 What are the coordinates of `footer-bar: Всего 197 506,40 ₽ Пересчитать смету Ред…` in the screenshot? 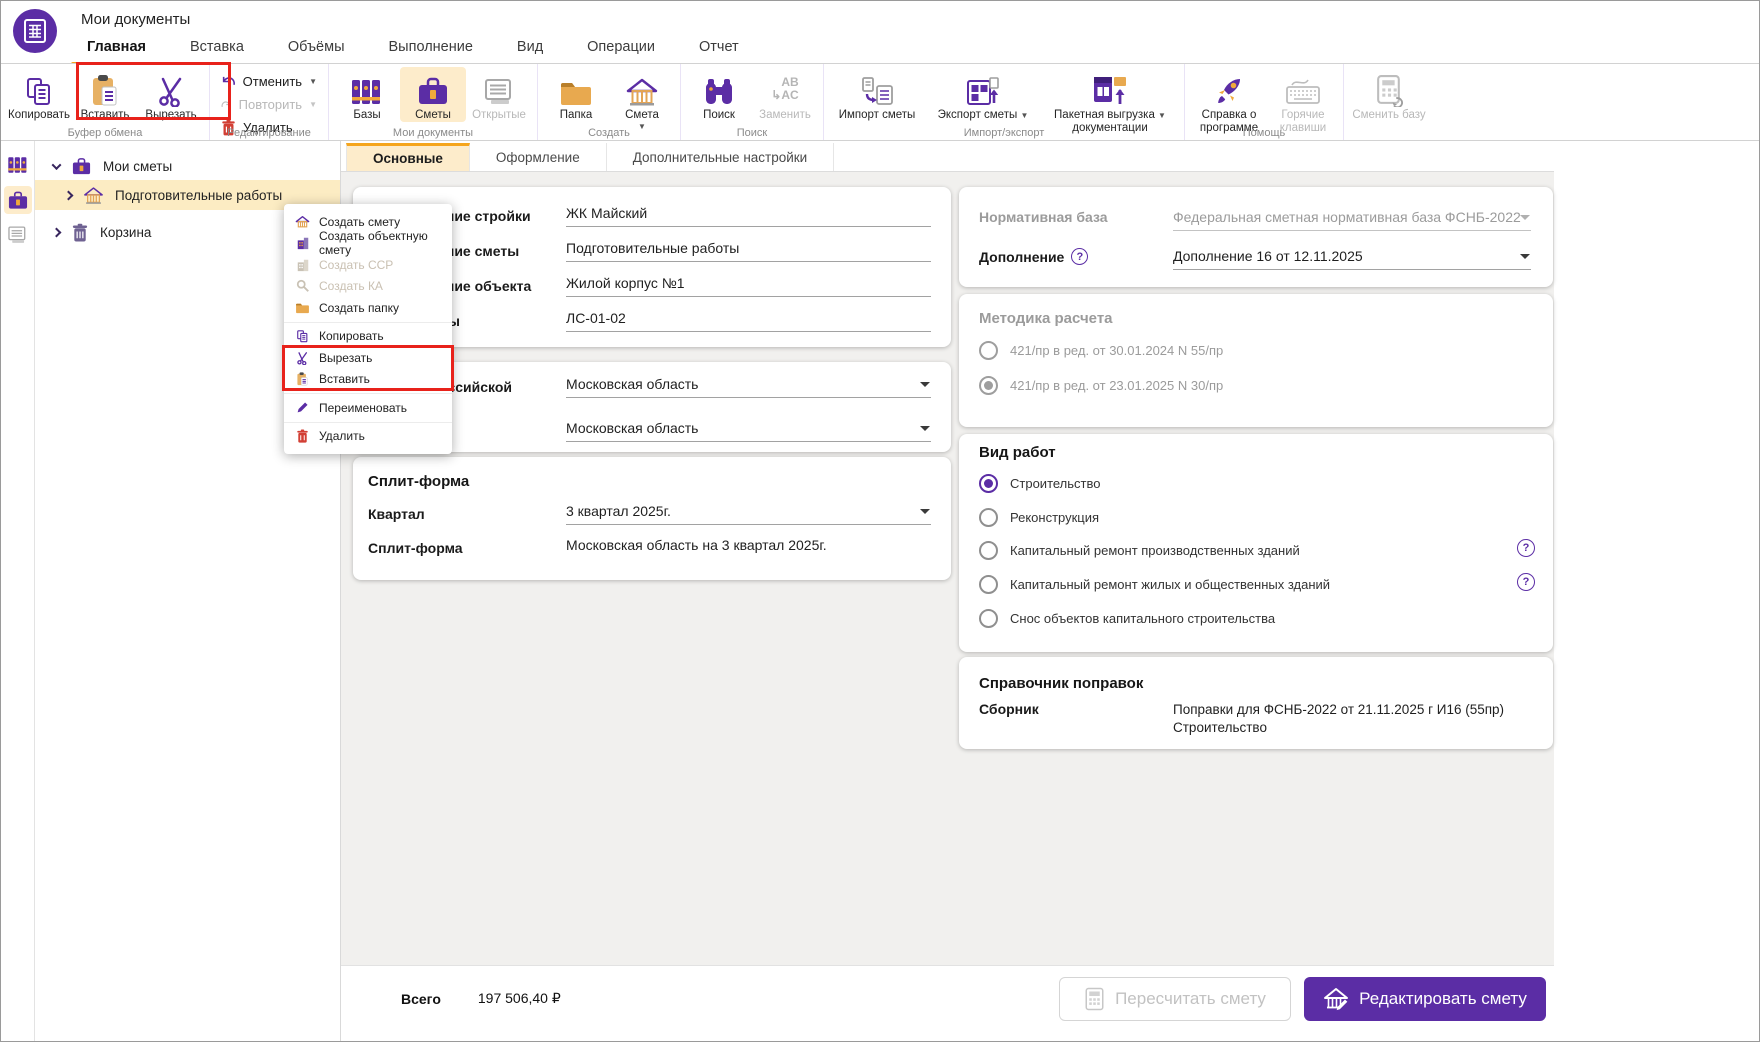 It's located at (947, 1003).